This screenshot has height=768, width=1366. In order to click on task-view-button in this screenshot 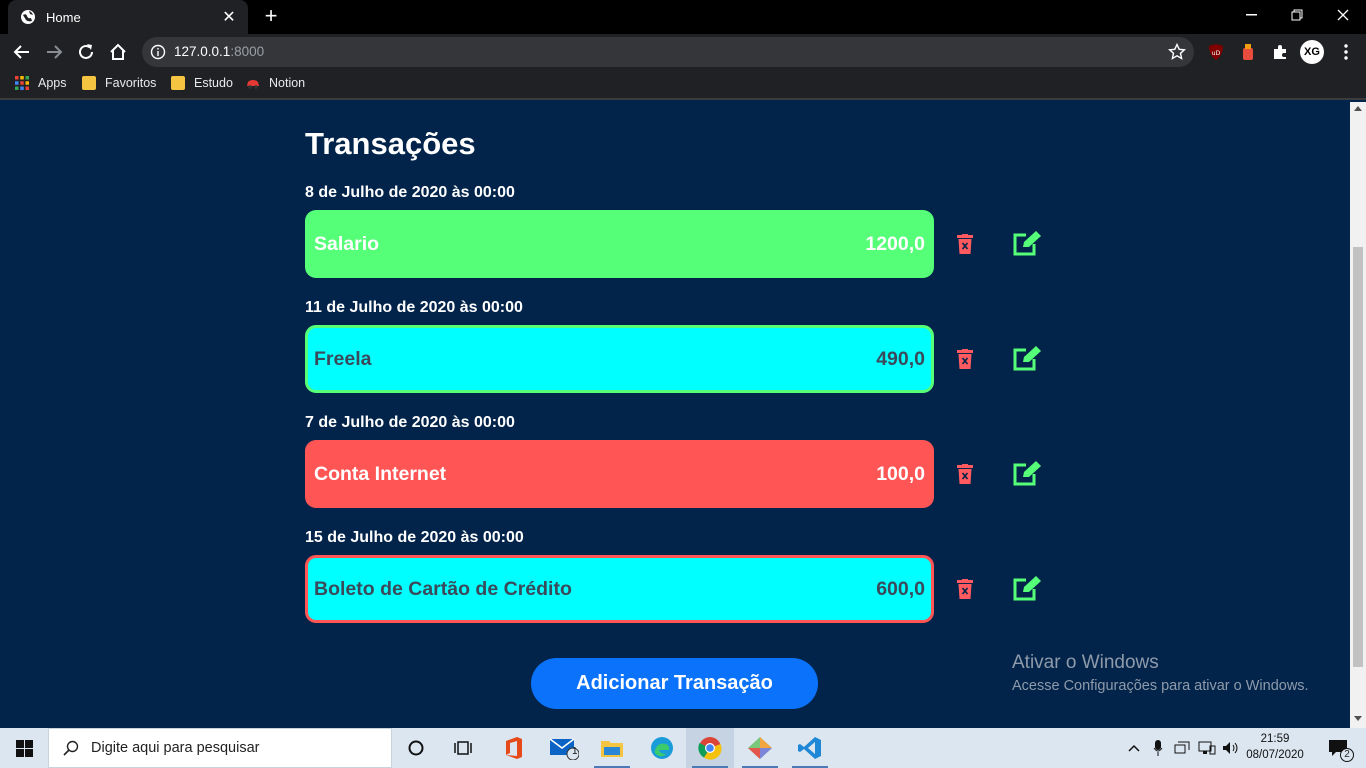, I will do `click(464, 748)`.